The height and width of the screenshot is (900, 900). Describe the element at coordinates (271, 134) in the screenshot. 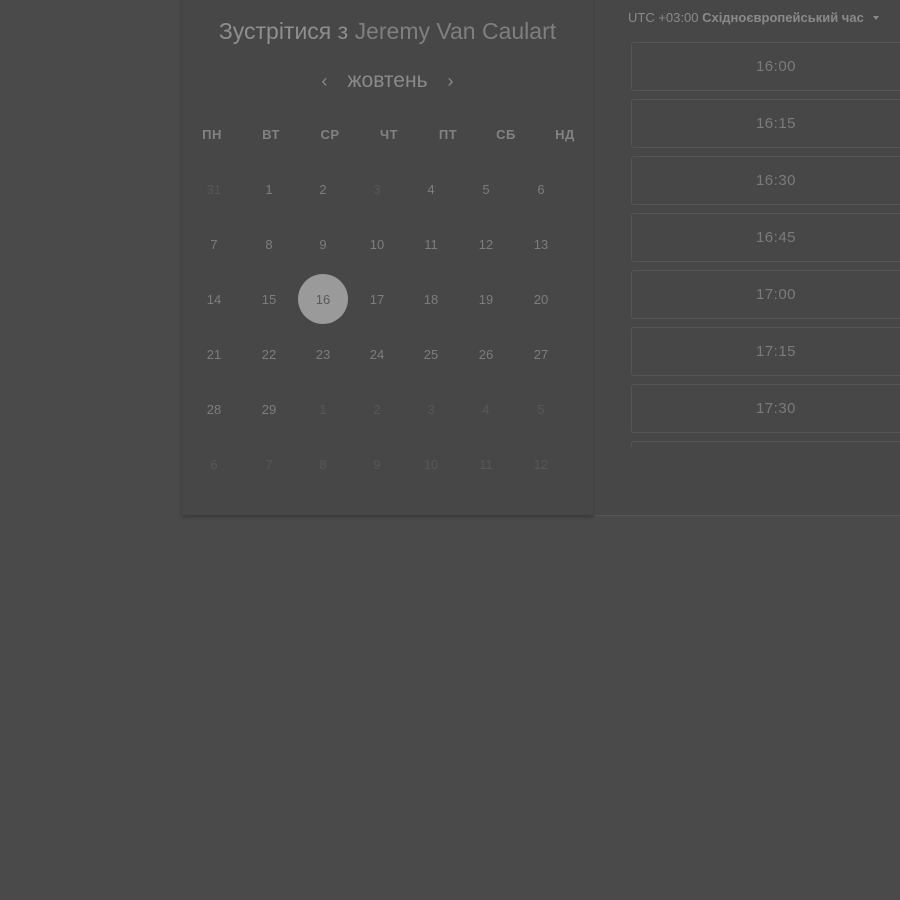

I see `weekday-label: ВТ` at that location.